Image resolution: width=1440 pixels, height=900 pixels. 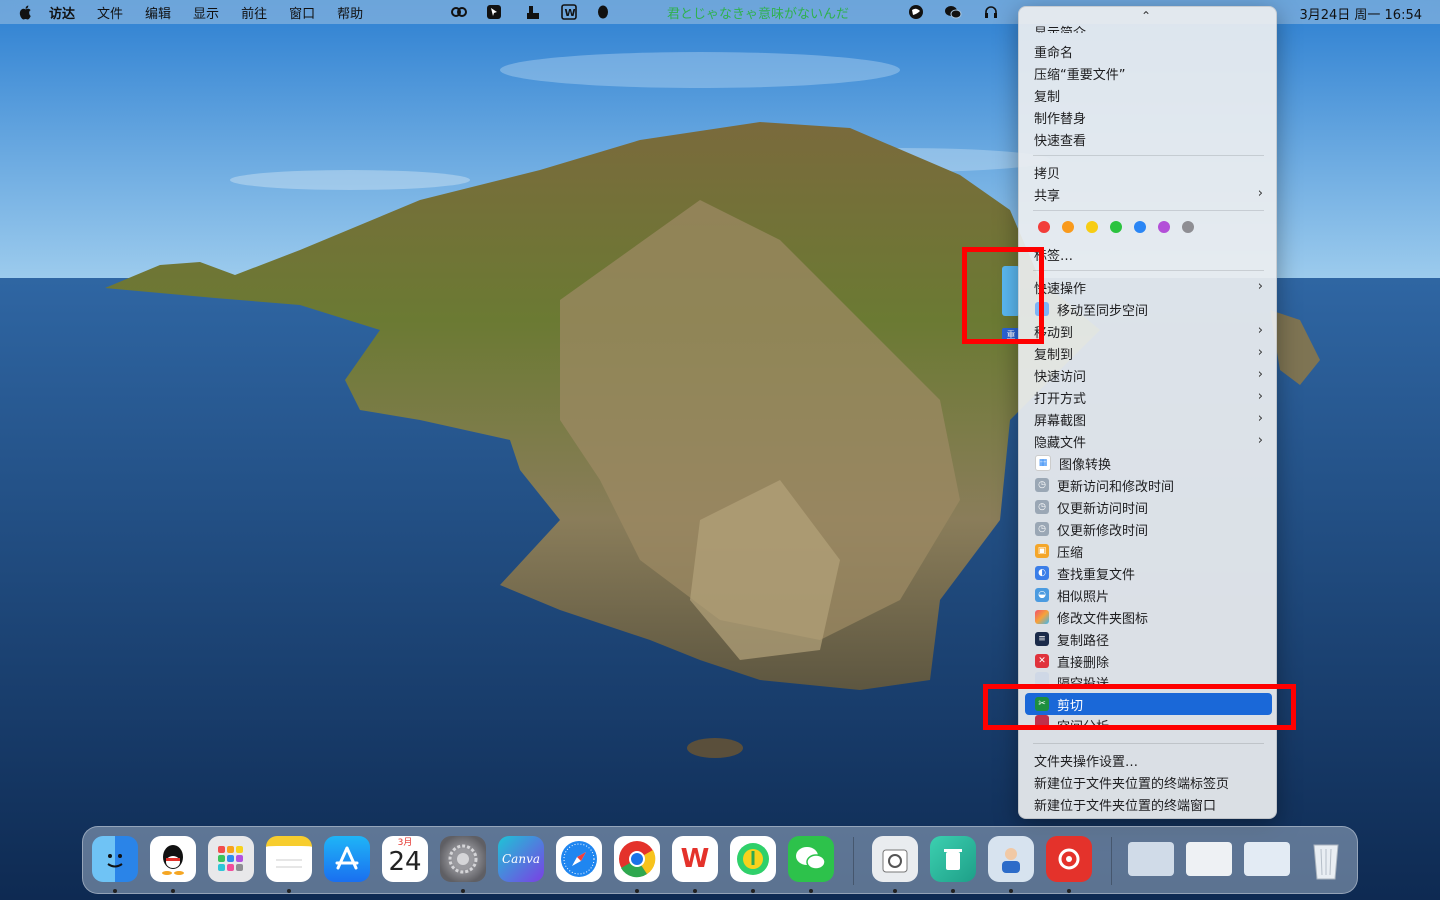 I want to click on menu-item-update-access: ◷ 仅更新访问时间, so click(x=1148, y=507).